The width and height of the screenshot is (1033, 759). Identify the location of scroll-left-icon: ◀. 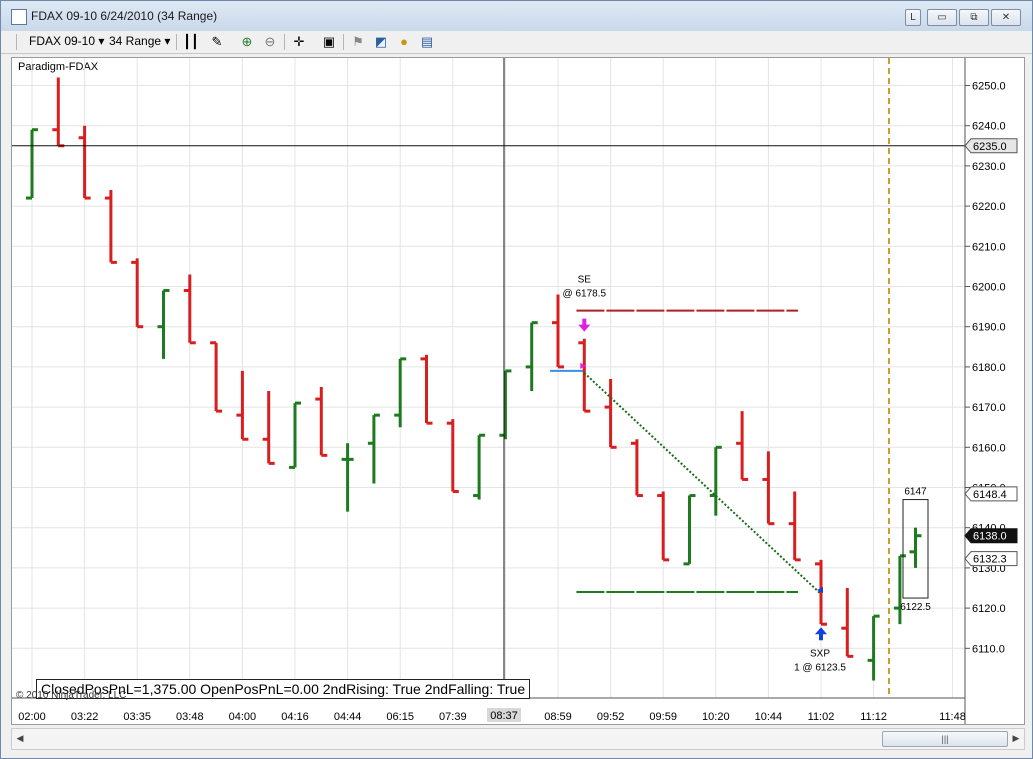
(20, 738).